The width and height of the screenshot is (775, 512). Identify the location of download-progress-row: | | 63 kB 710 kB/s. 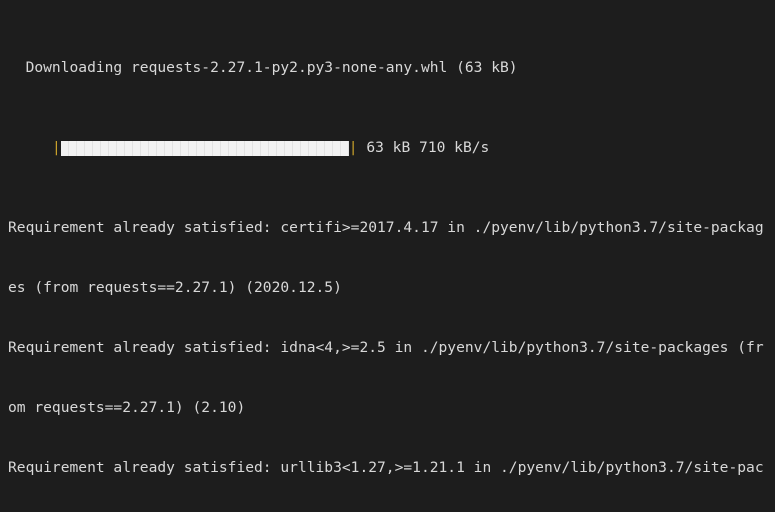
(386, 148).